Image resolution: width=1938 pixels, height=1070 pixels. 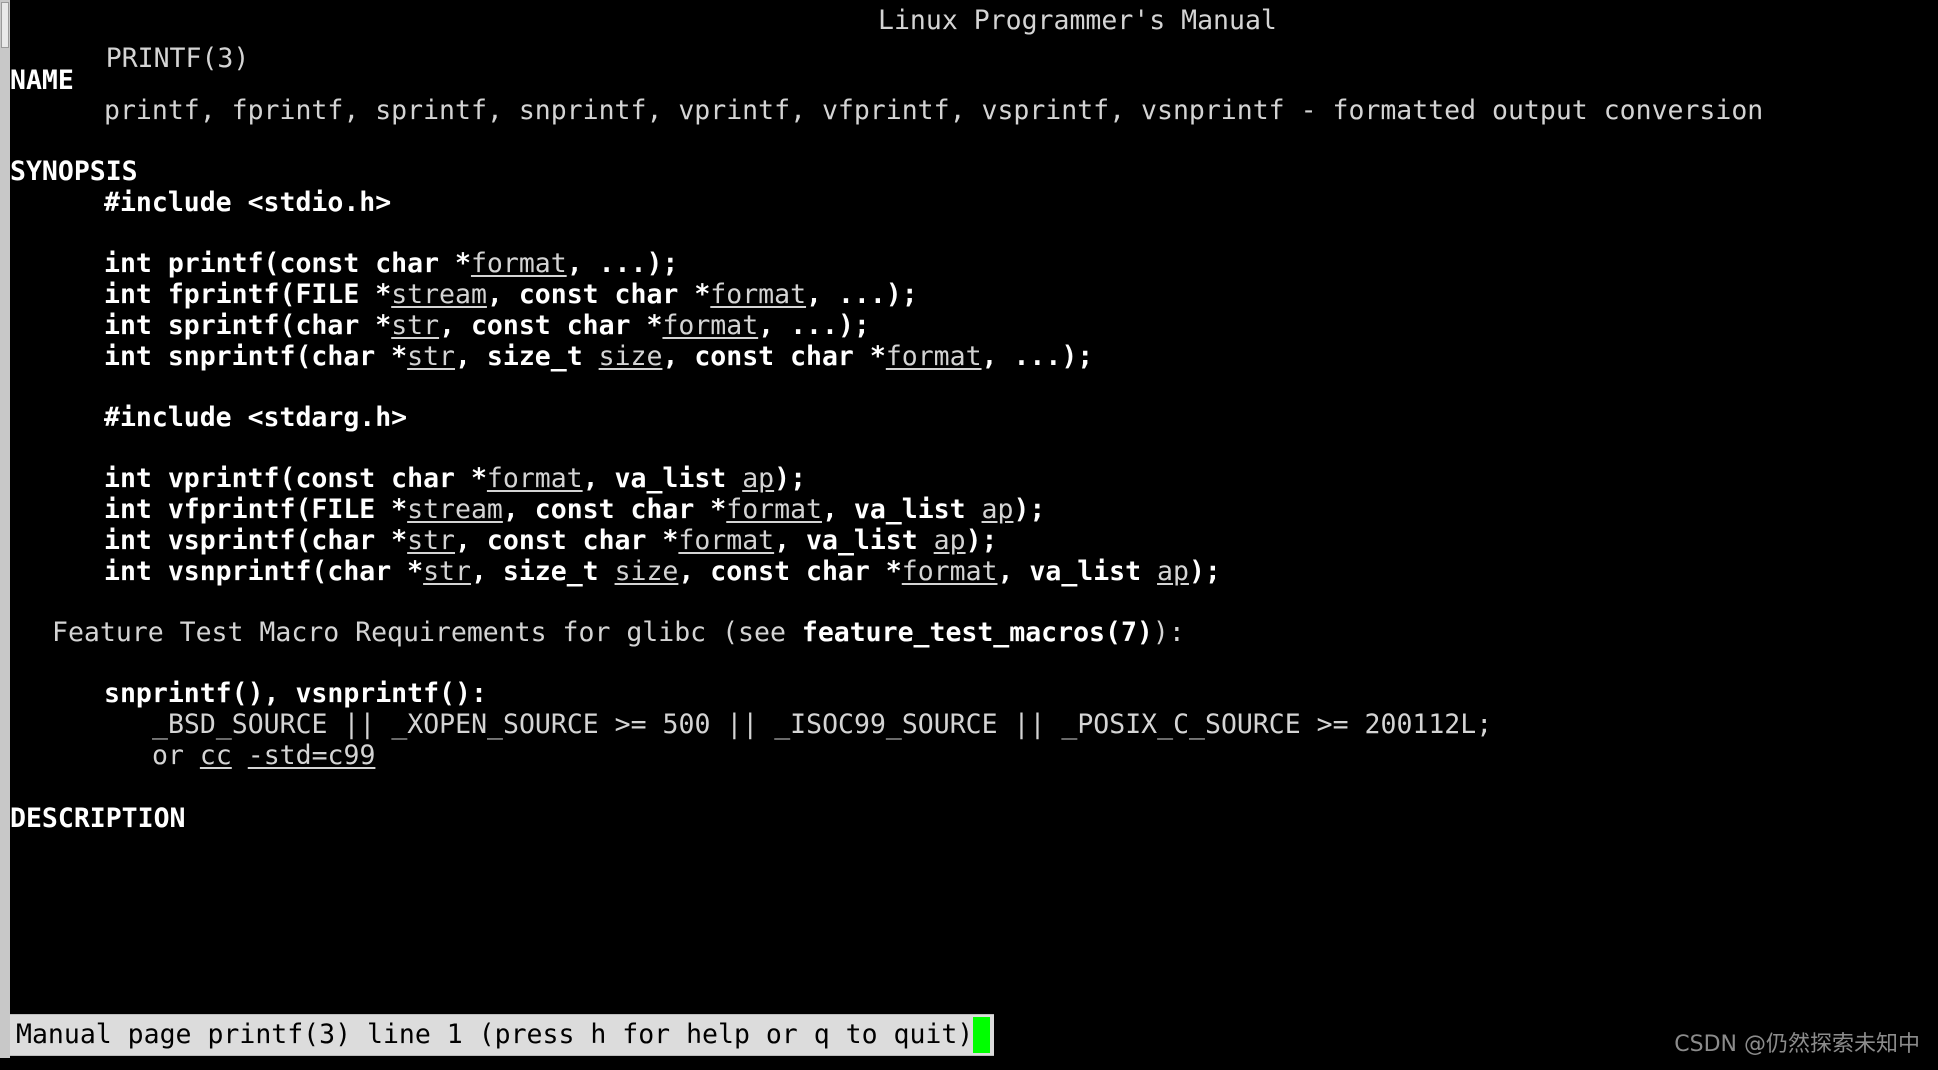 What do you see at coordinates (5, 535) in the screenshot?
I see `window-left-edge` at bounding box center [5, 535].